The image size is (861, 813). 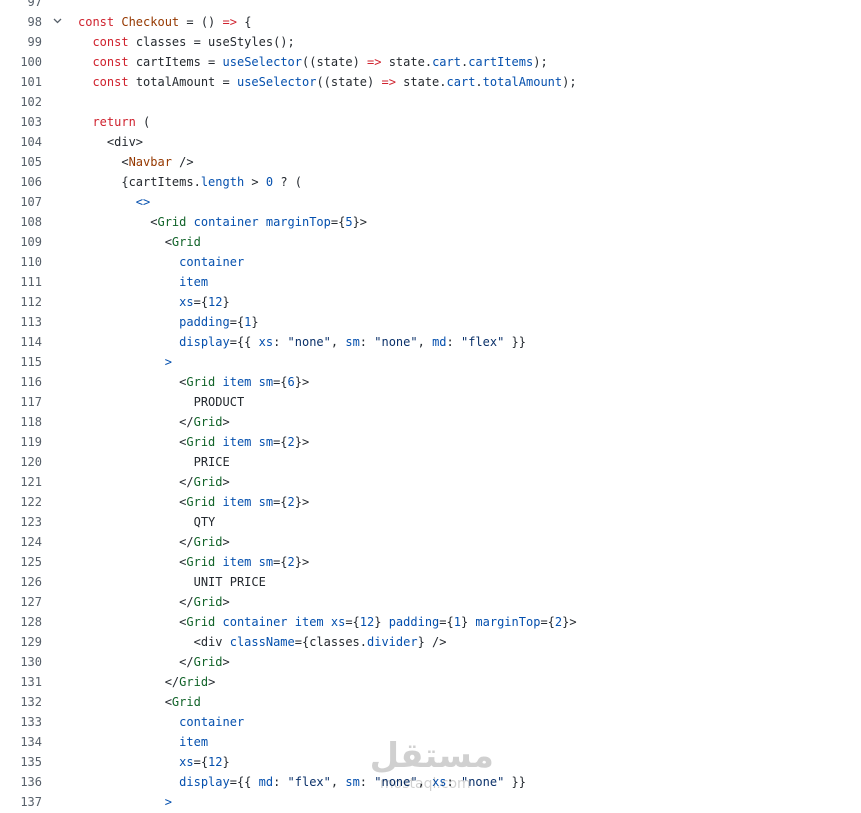 I want to click on code-token: <, so click(x=132, y=502).